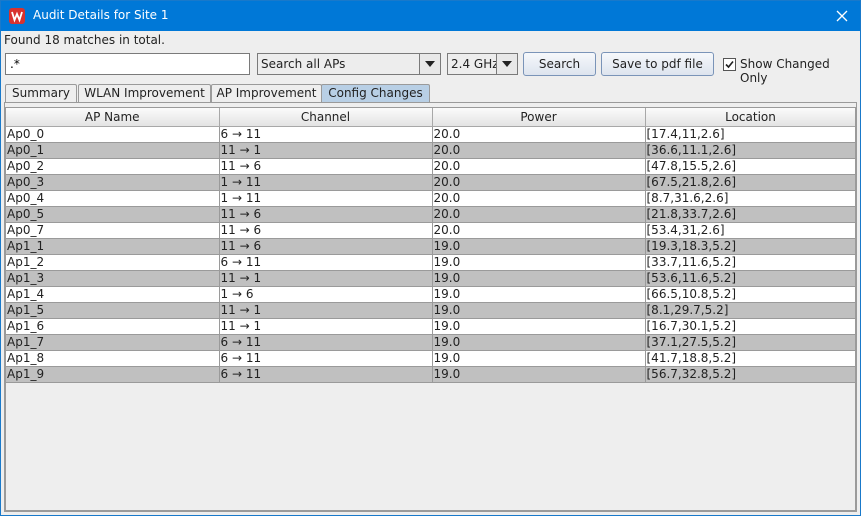 The width and height of the screenshot is (861, 516). Describe the element at coordinates (539, 117) in the screenshot. I see `column-header-power: Power` at that location.